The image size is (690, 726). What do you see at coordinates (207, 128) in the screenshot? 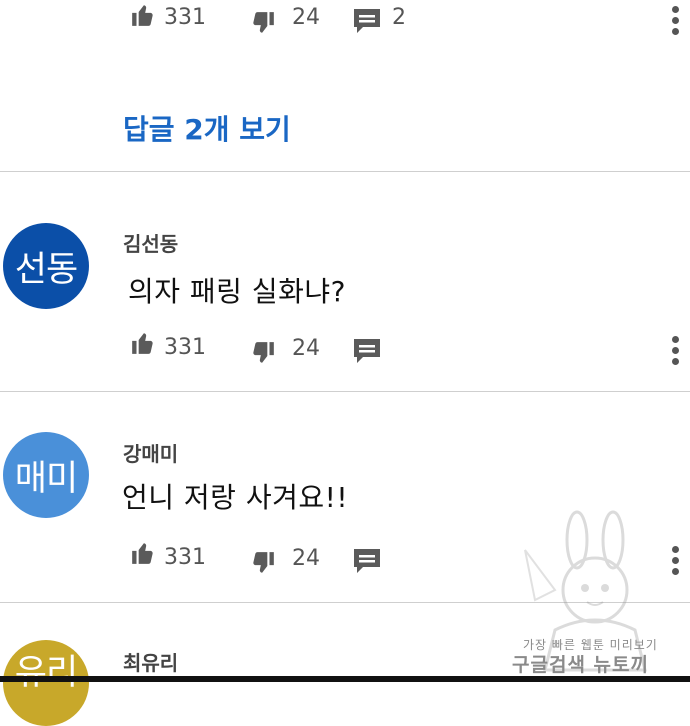
I see `view-replies-link: 답글 2개 보기` at bounding box center [207, 128].